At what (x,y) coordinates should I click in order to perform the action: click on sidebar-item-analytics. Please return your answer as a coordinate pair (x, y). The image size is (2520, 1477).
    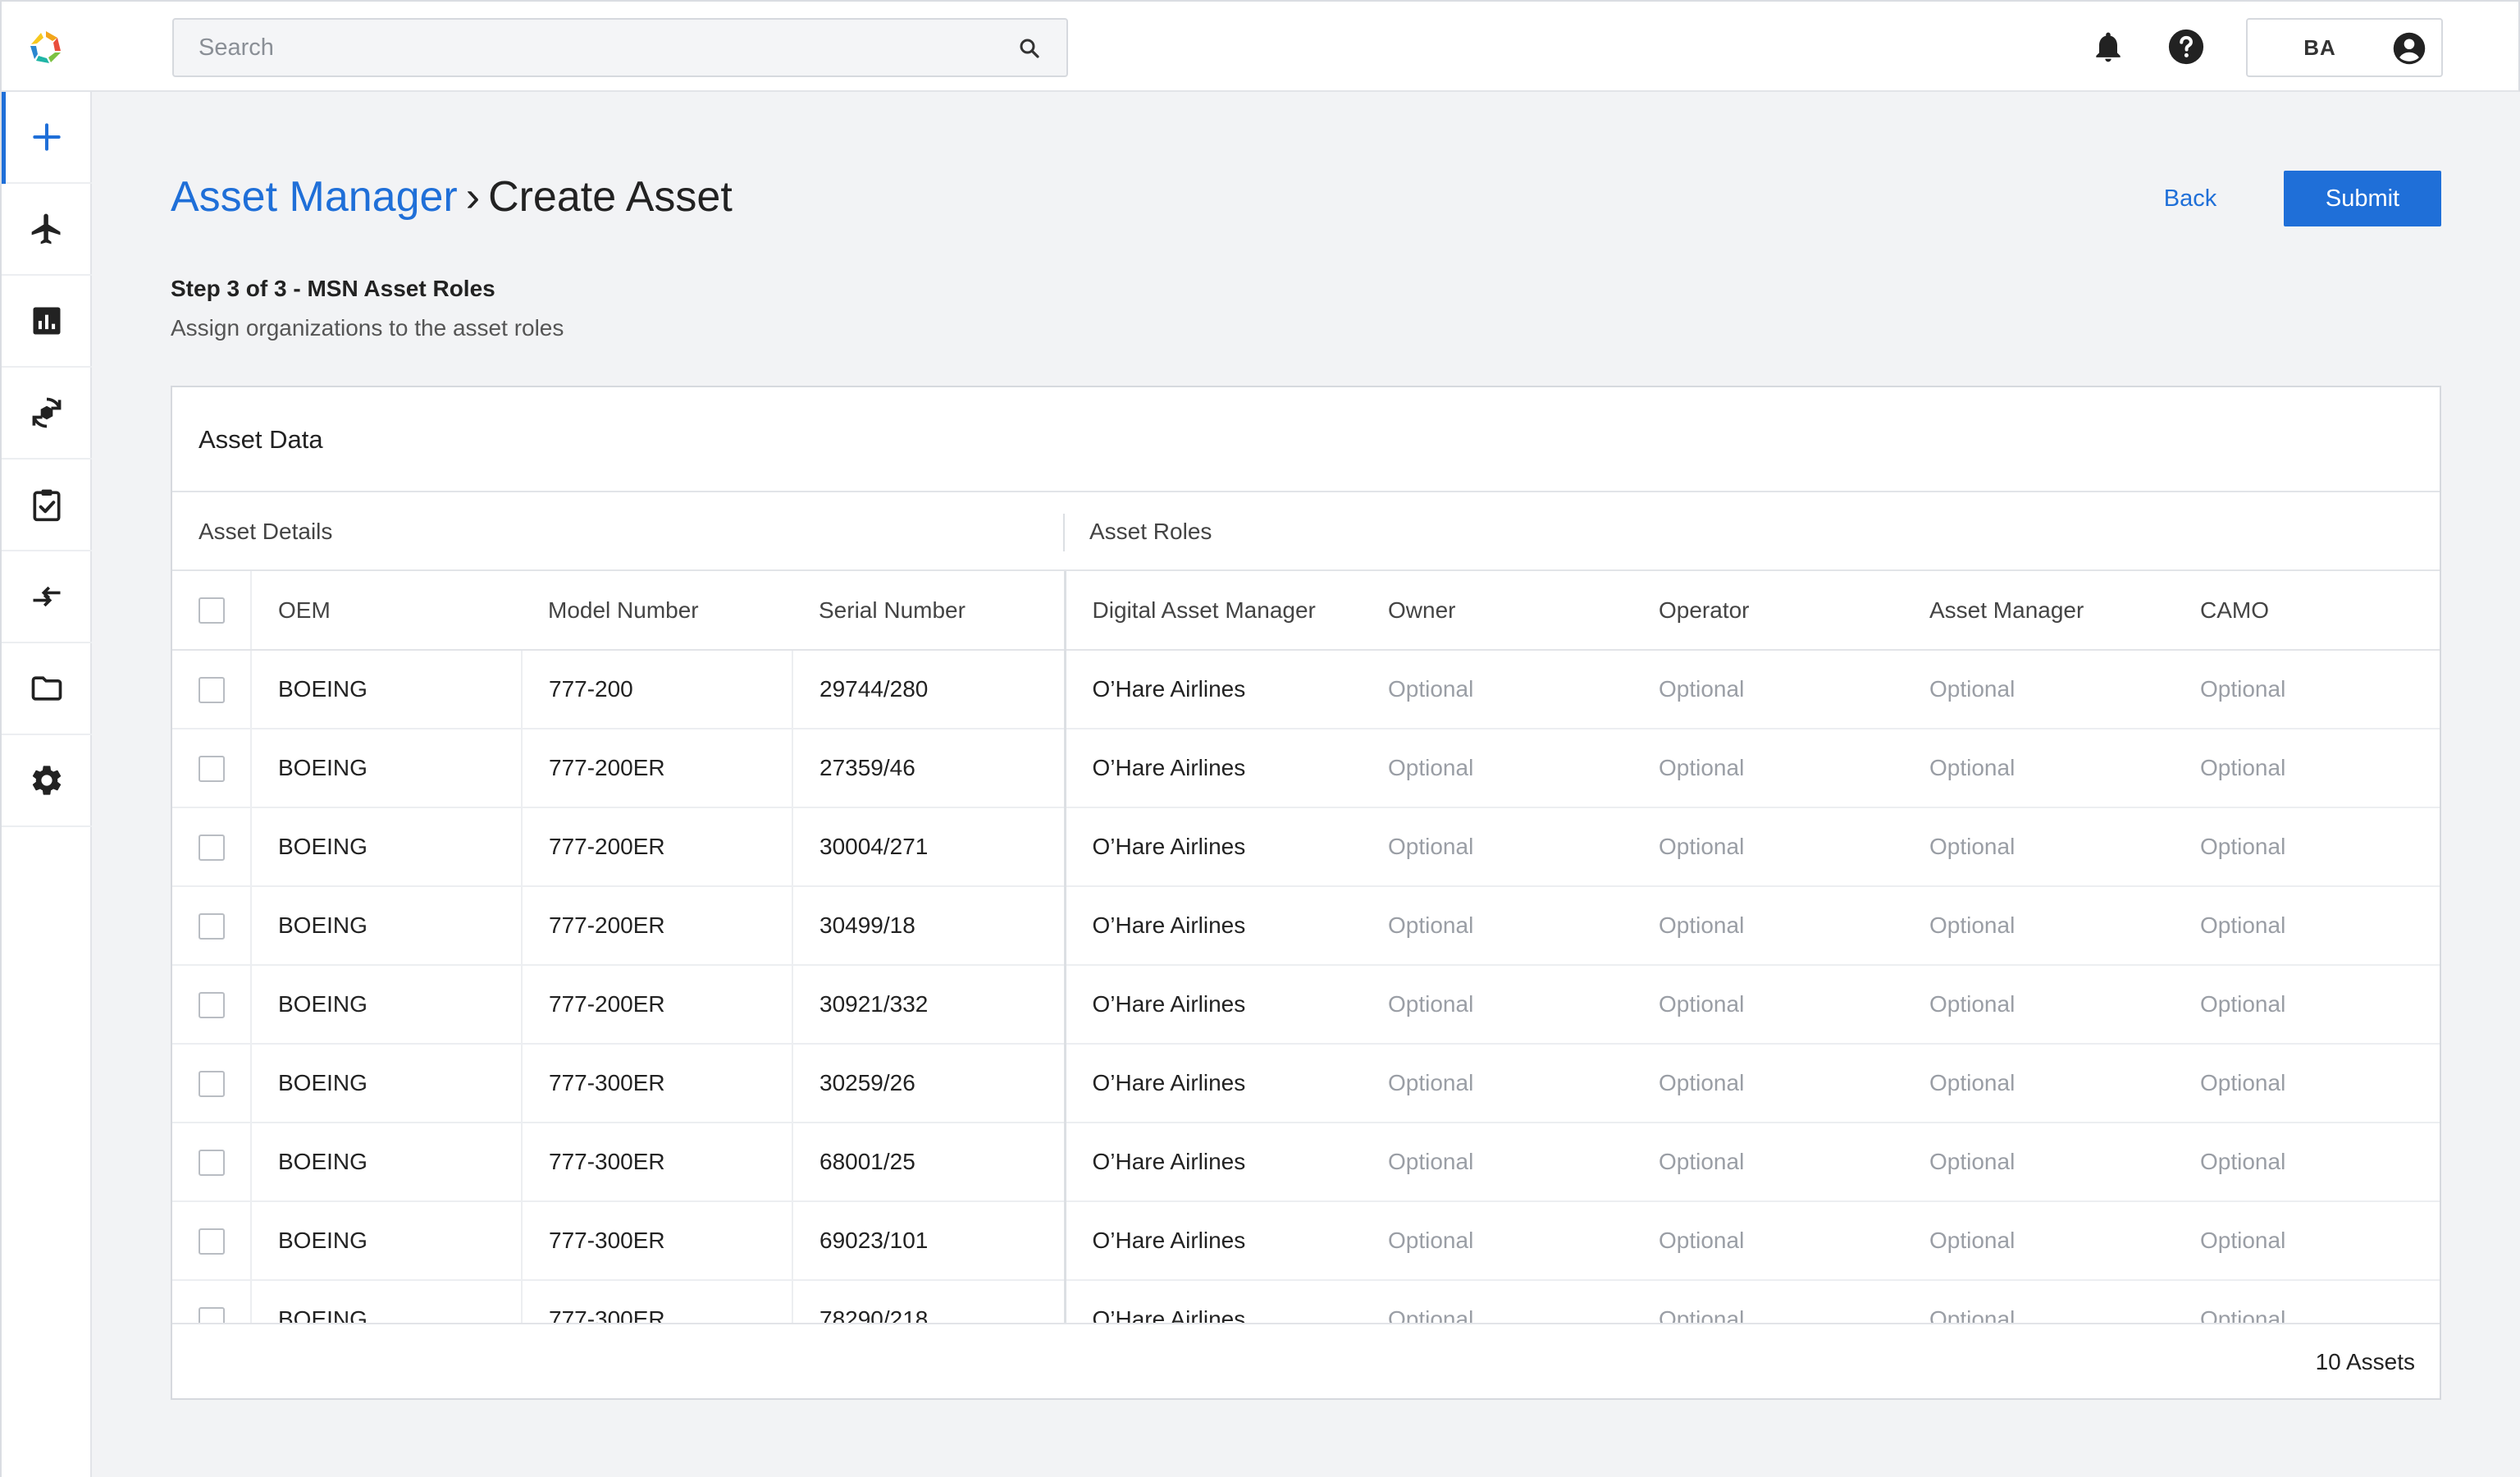
    Looking at the image, I should click on (47, 322).